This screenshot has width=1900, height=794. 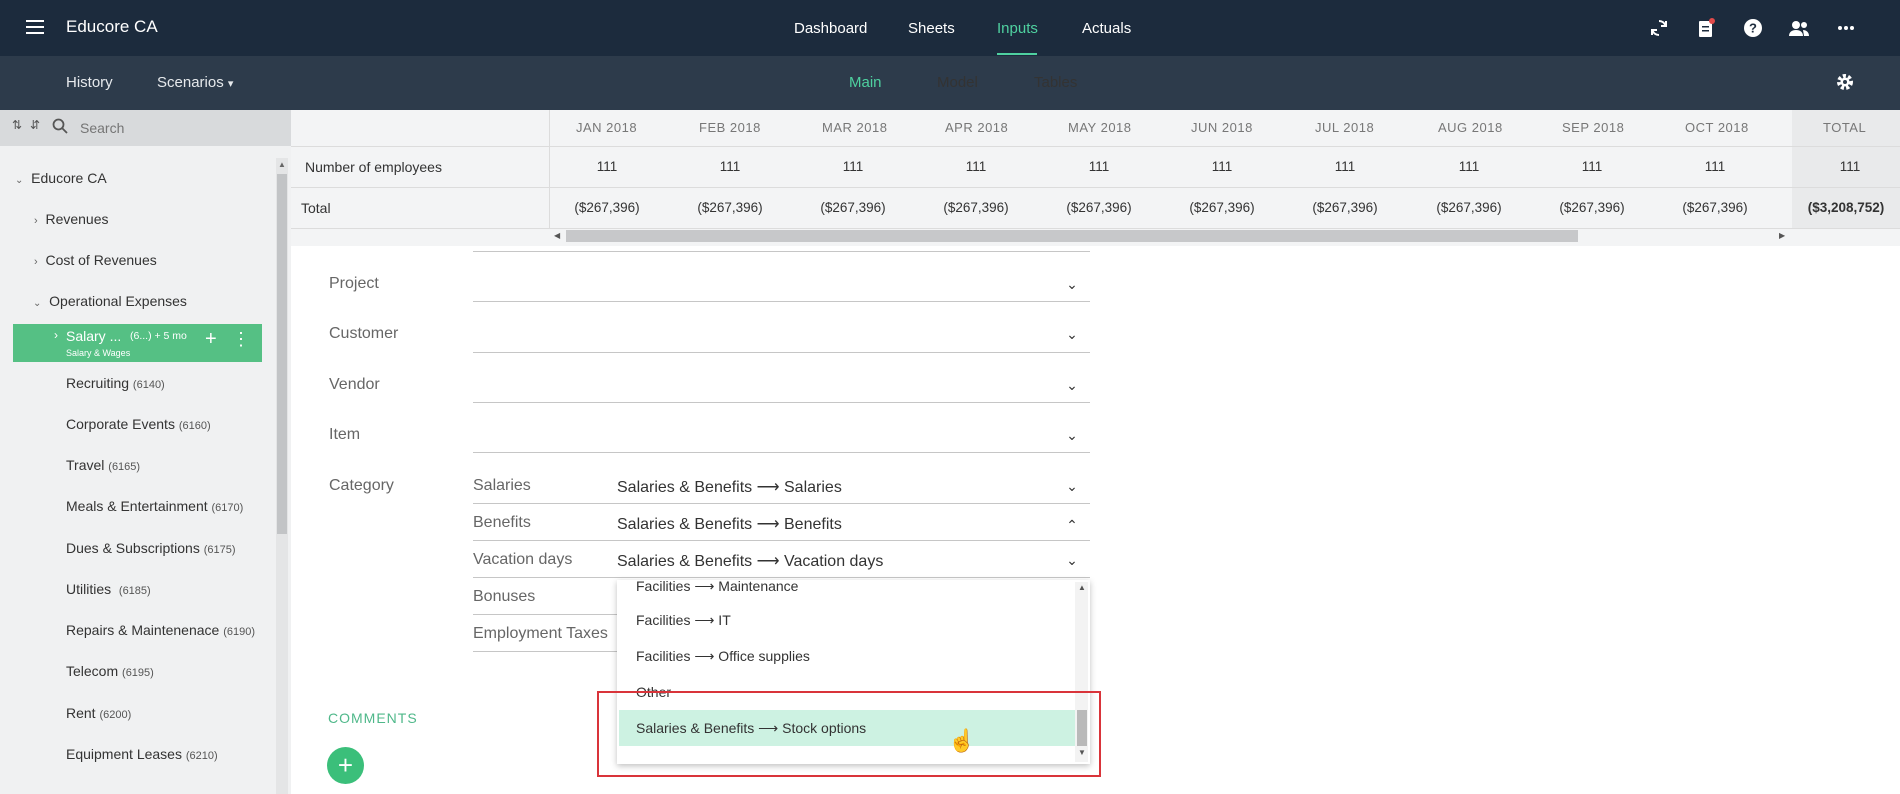 I want to click on scenarios-dropdown: Scenarios ▾, so click(x=195, y=82).